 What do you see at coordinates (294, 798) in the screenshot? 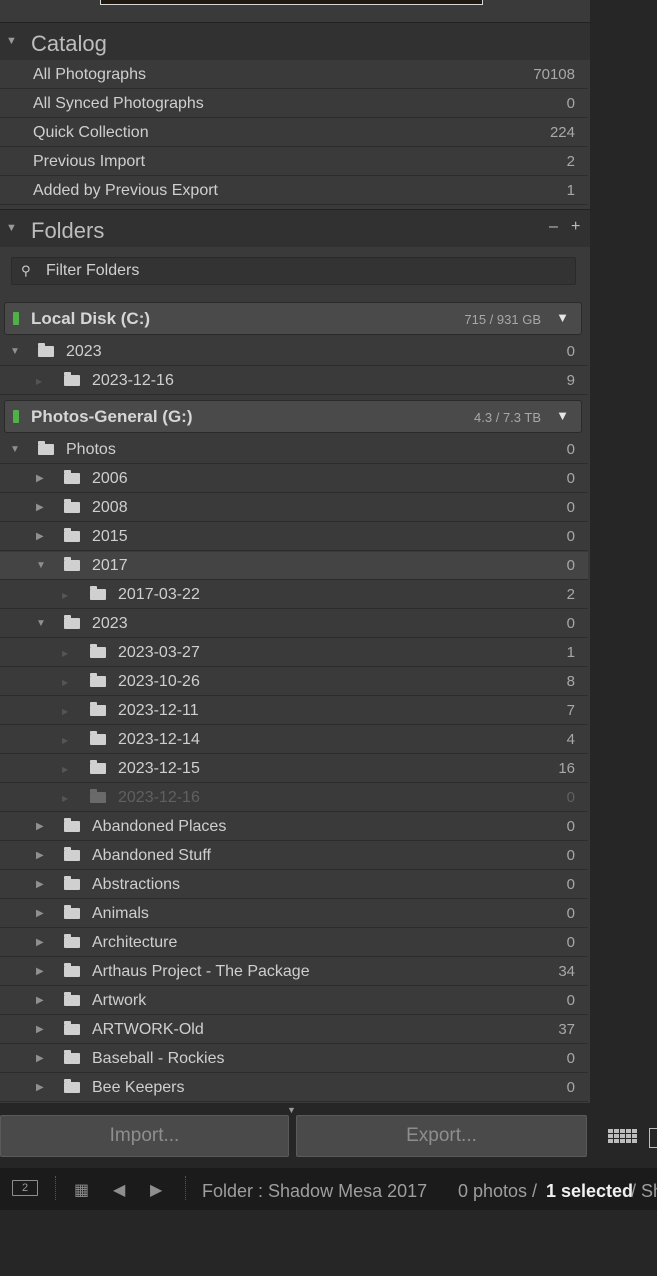
I see `folder-row-missing: ▶ 2023-12-16 0` at bounding box center [294, 798].